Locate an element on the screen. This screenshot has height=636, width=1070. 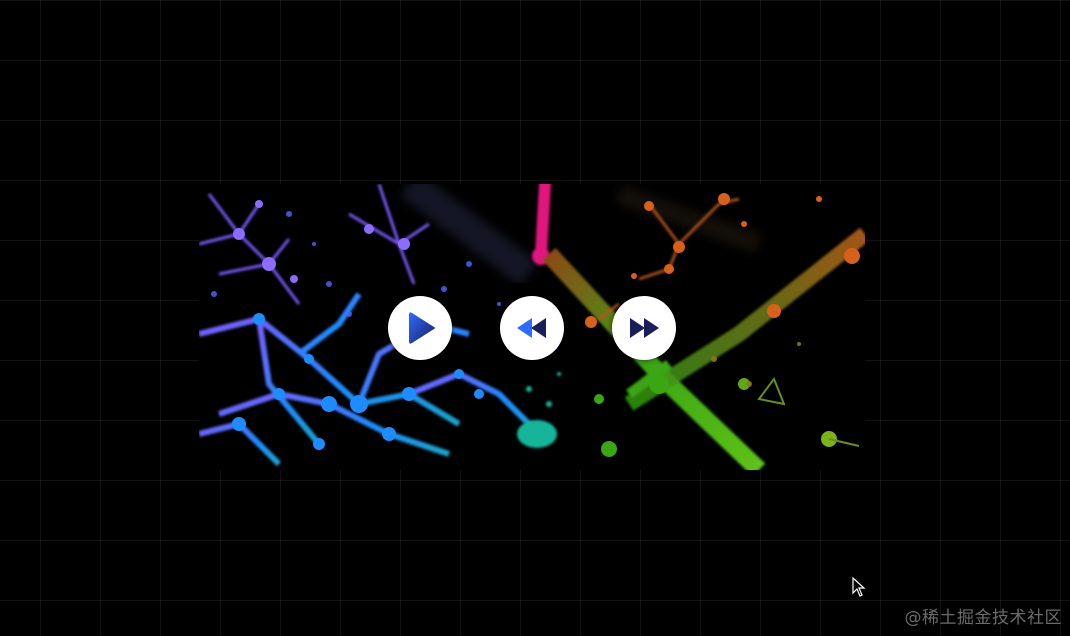
play-icon is located at coordinates (422, 328).